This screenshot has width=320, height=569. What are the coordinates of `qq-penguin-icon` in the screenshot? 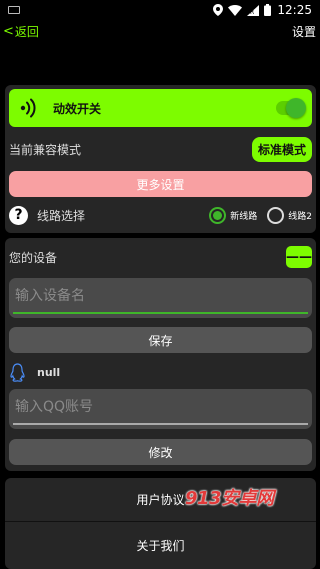 It's located at (17, 372).